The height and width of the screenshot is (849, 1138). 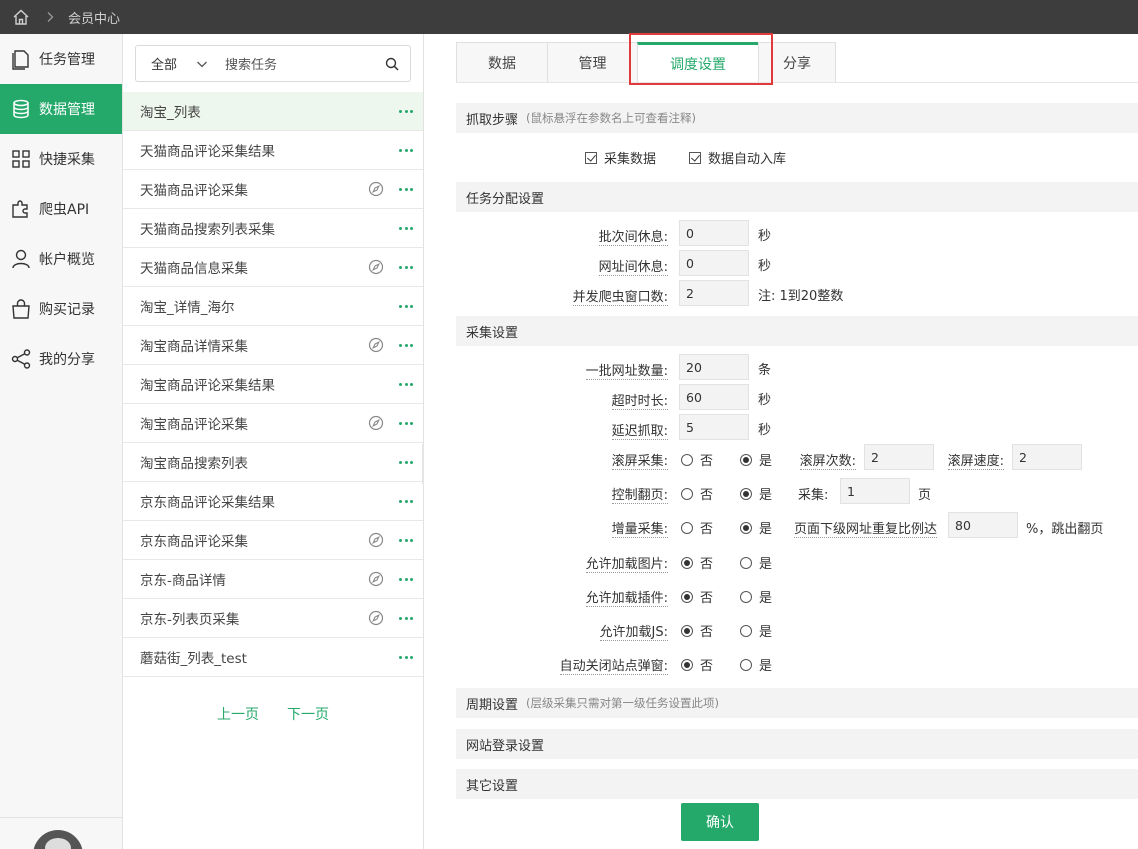 What do you see at coordinates (207, 503) in the screenshot?
I see `task-name: 京东商品评论采集结果` at bounding box center [207, 503].